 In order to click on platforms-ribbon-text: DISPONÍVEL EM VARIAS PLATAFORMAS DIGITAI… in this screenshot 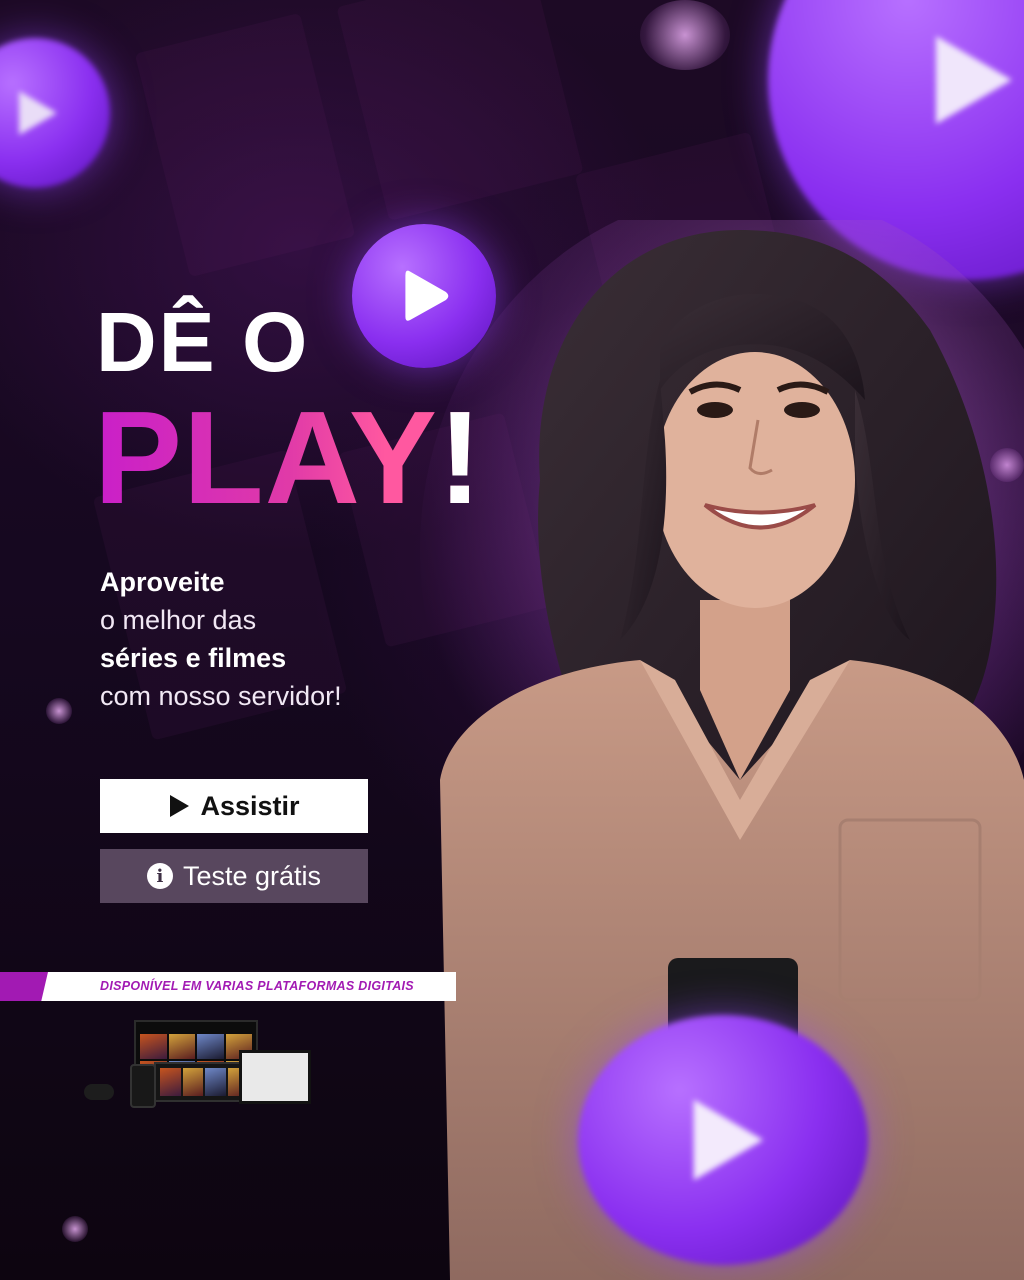, I will do `click(257, 986)`.